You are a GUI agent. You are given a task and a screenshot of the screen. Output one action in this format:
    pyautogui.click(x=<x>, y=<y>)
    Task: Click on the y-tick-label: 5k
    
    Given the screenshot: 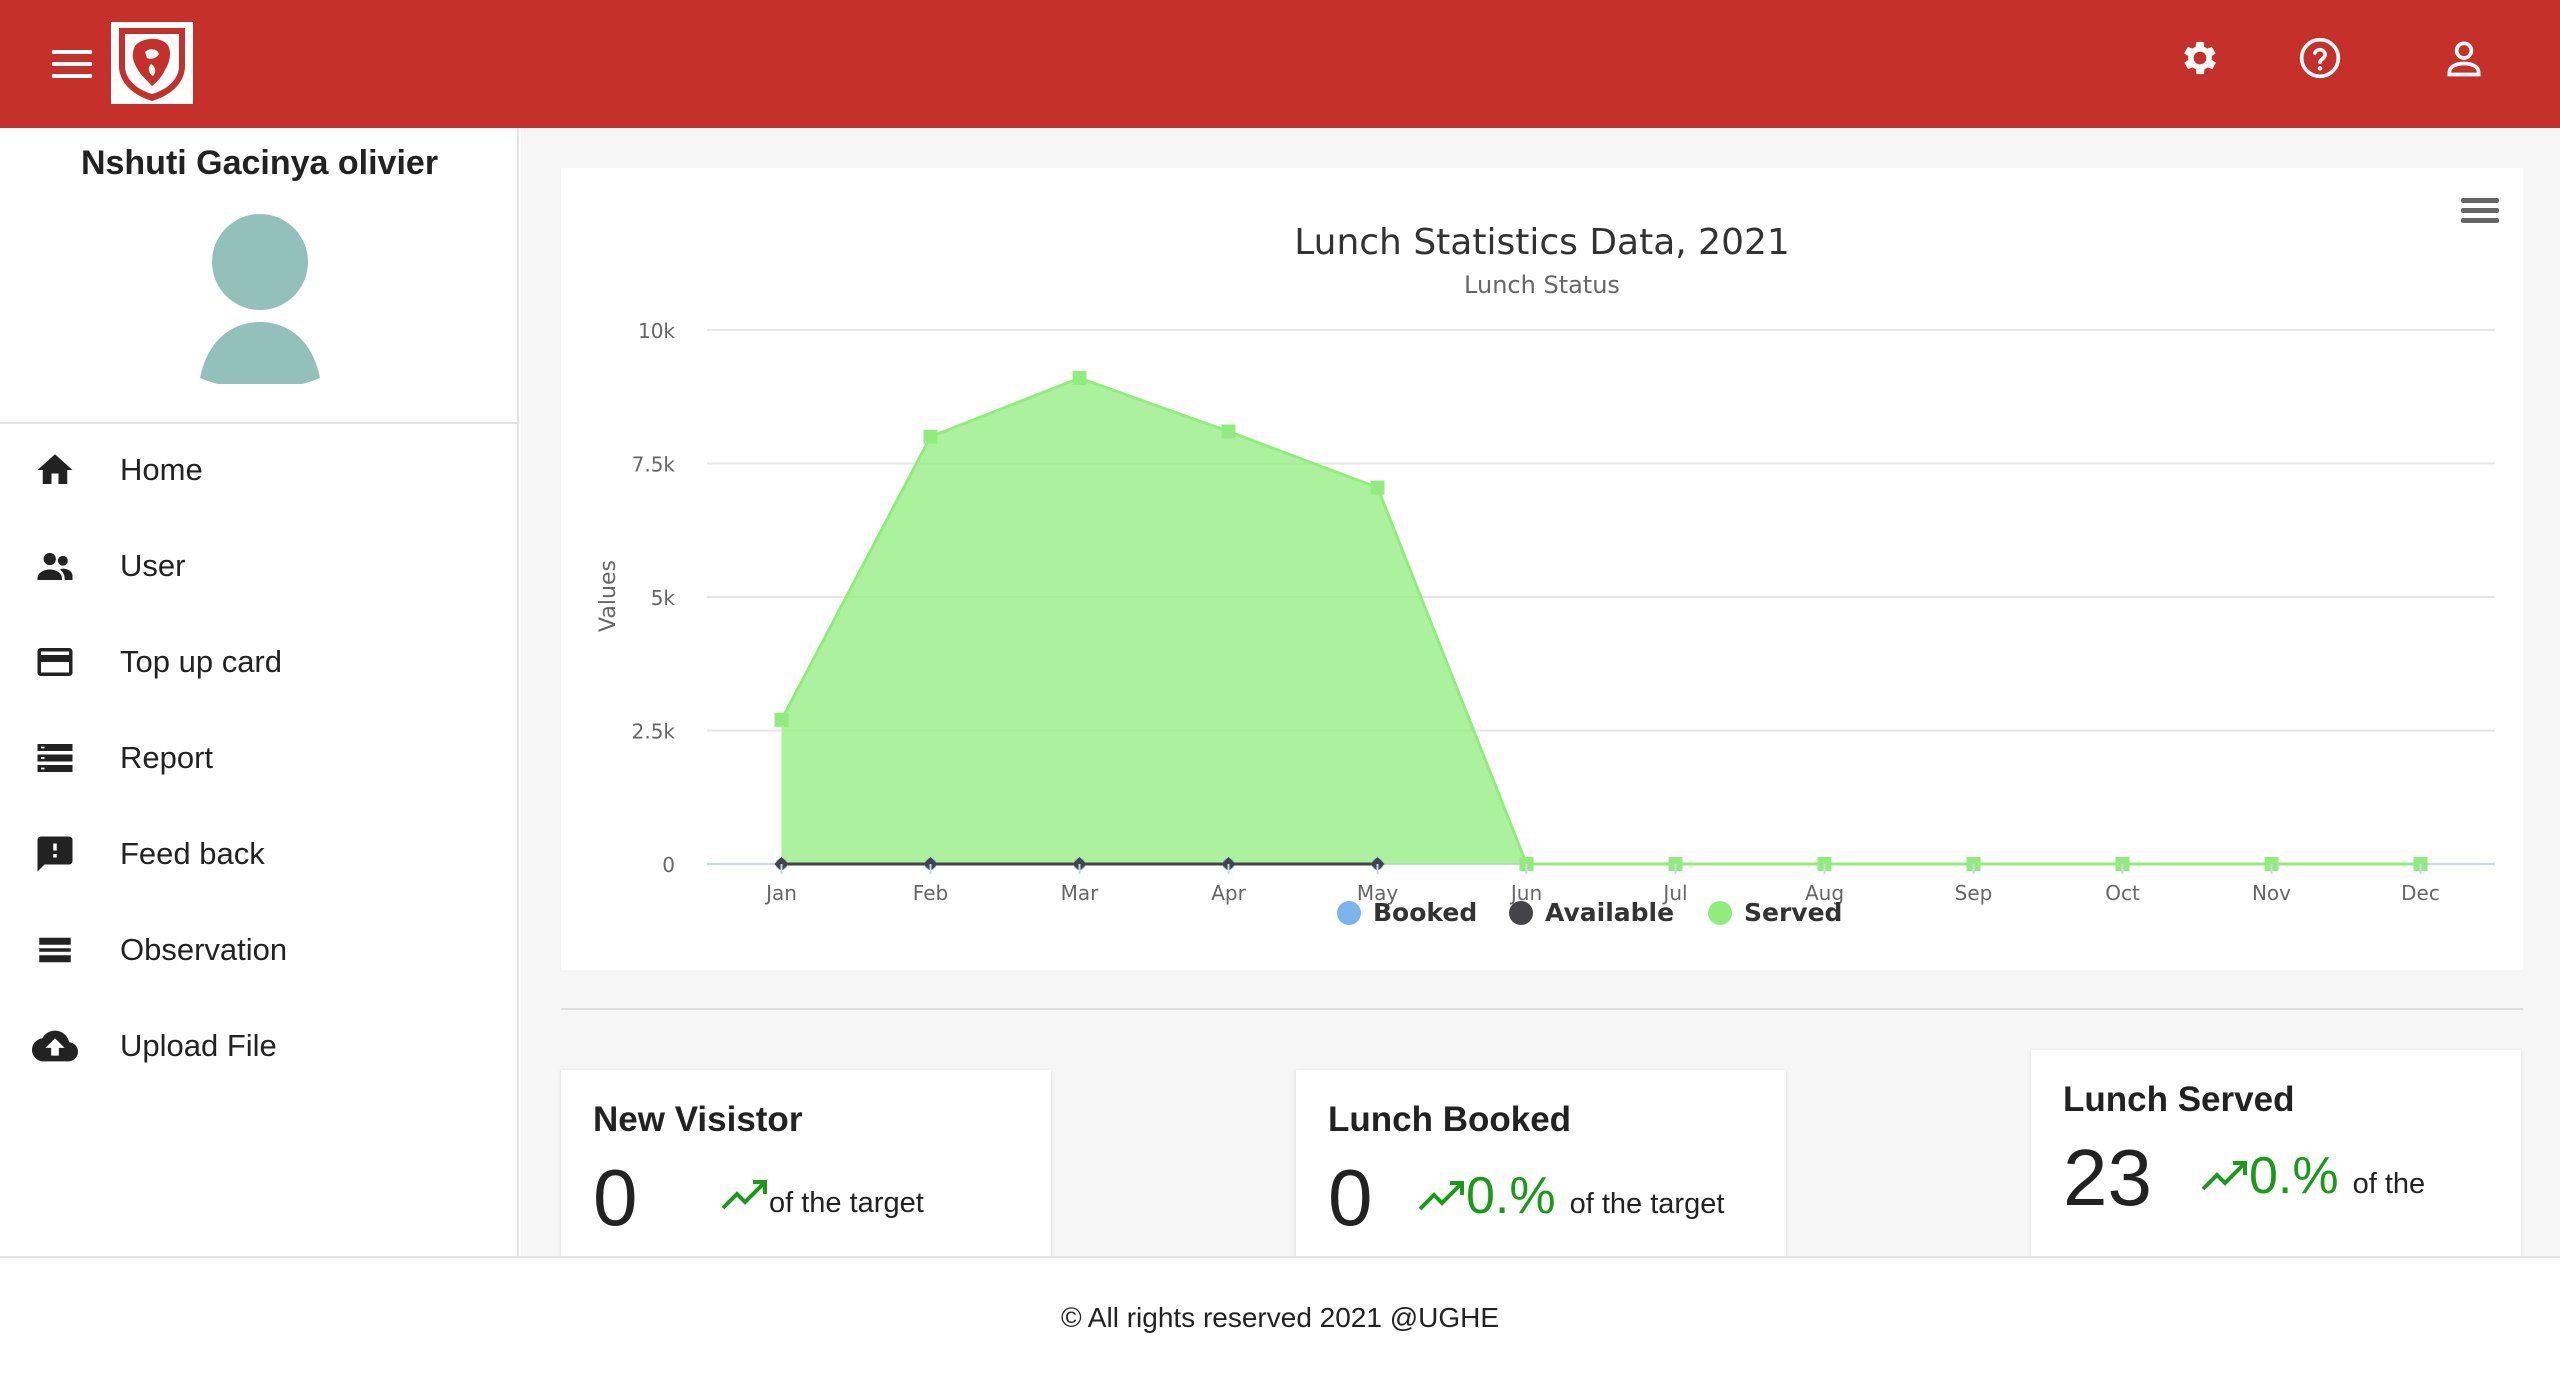 What is the action you would take?
    pyautogui.click(x=663, y=598)
    